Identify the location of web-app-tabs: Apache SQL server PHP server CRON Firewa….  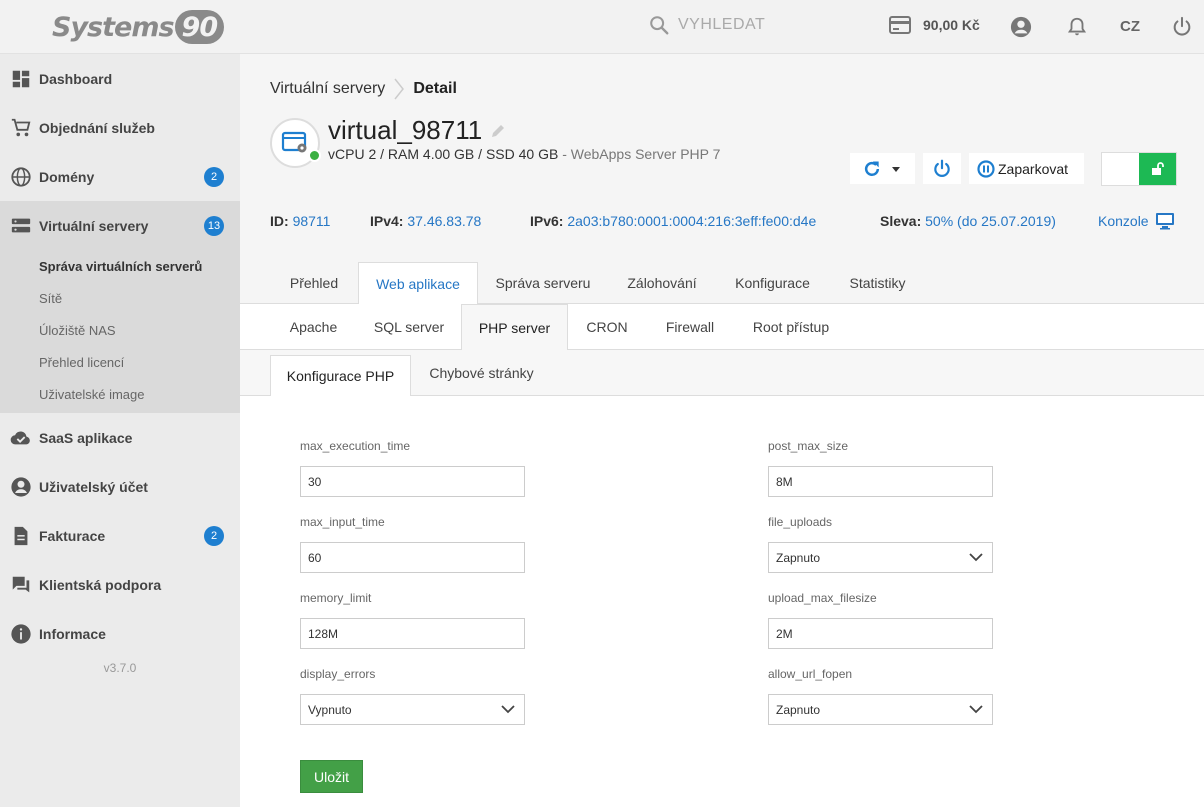
(722, 327).